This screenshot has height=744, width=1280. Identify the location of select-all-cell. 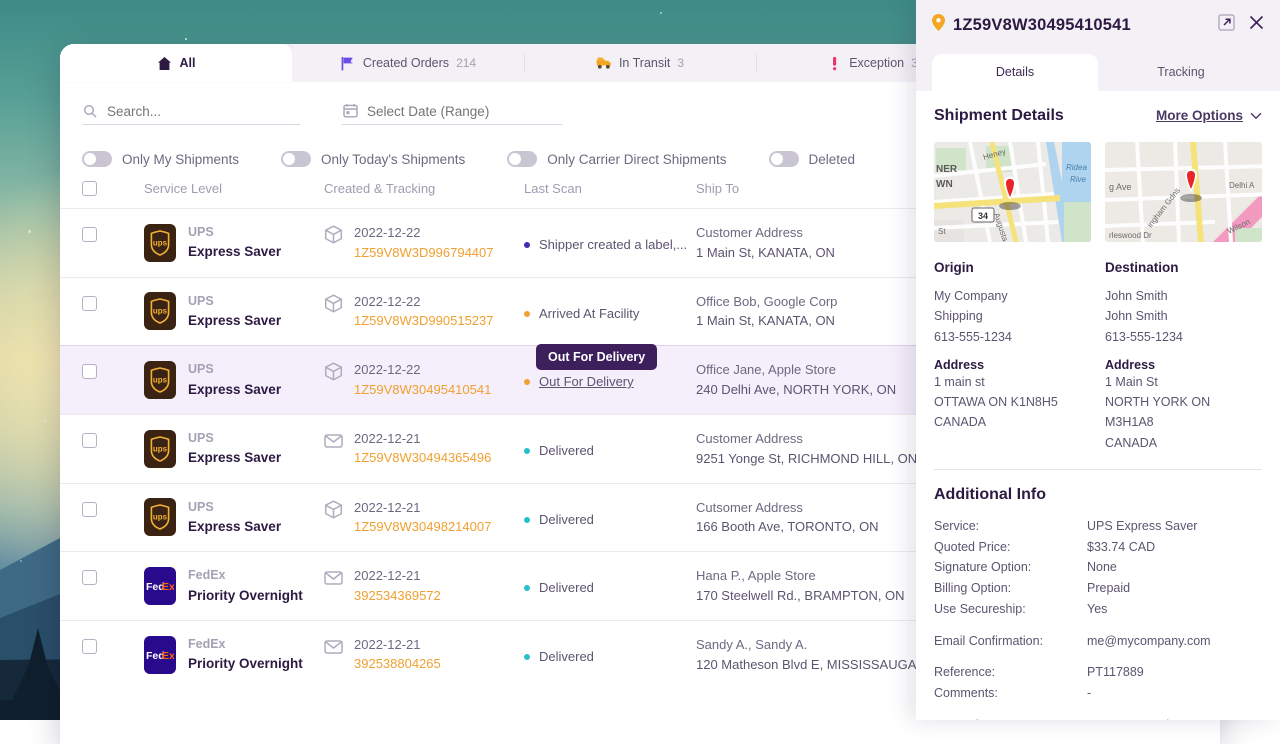
(113, 188).